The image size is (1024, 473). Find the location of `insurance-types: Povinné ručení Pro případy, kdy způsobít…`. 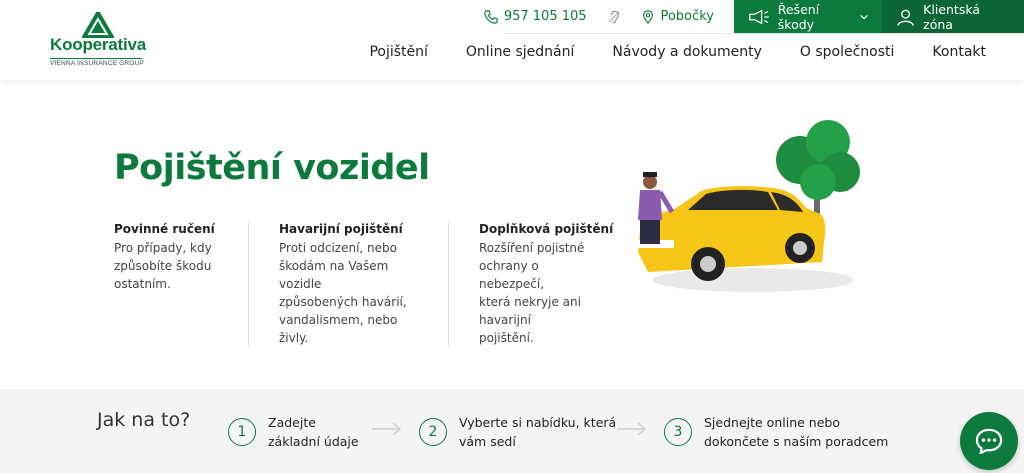

insurance-types: Povinné ručení Pro případy, kdy způsobít… is located at coordinates (366, 284).